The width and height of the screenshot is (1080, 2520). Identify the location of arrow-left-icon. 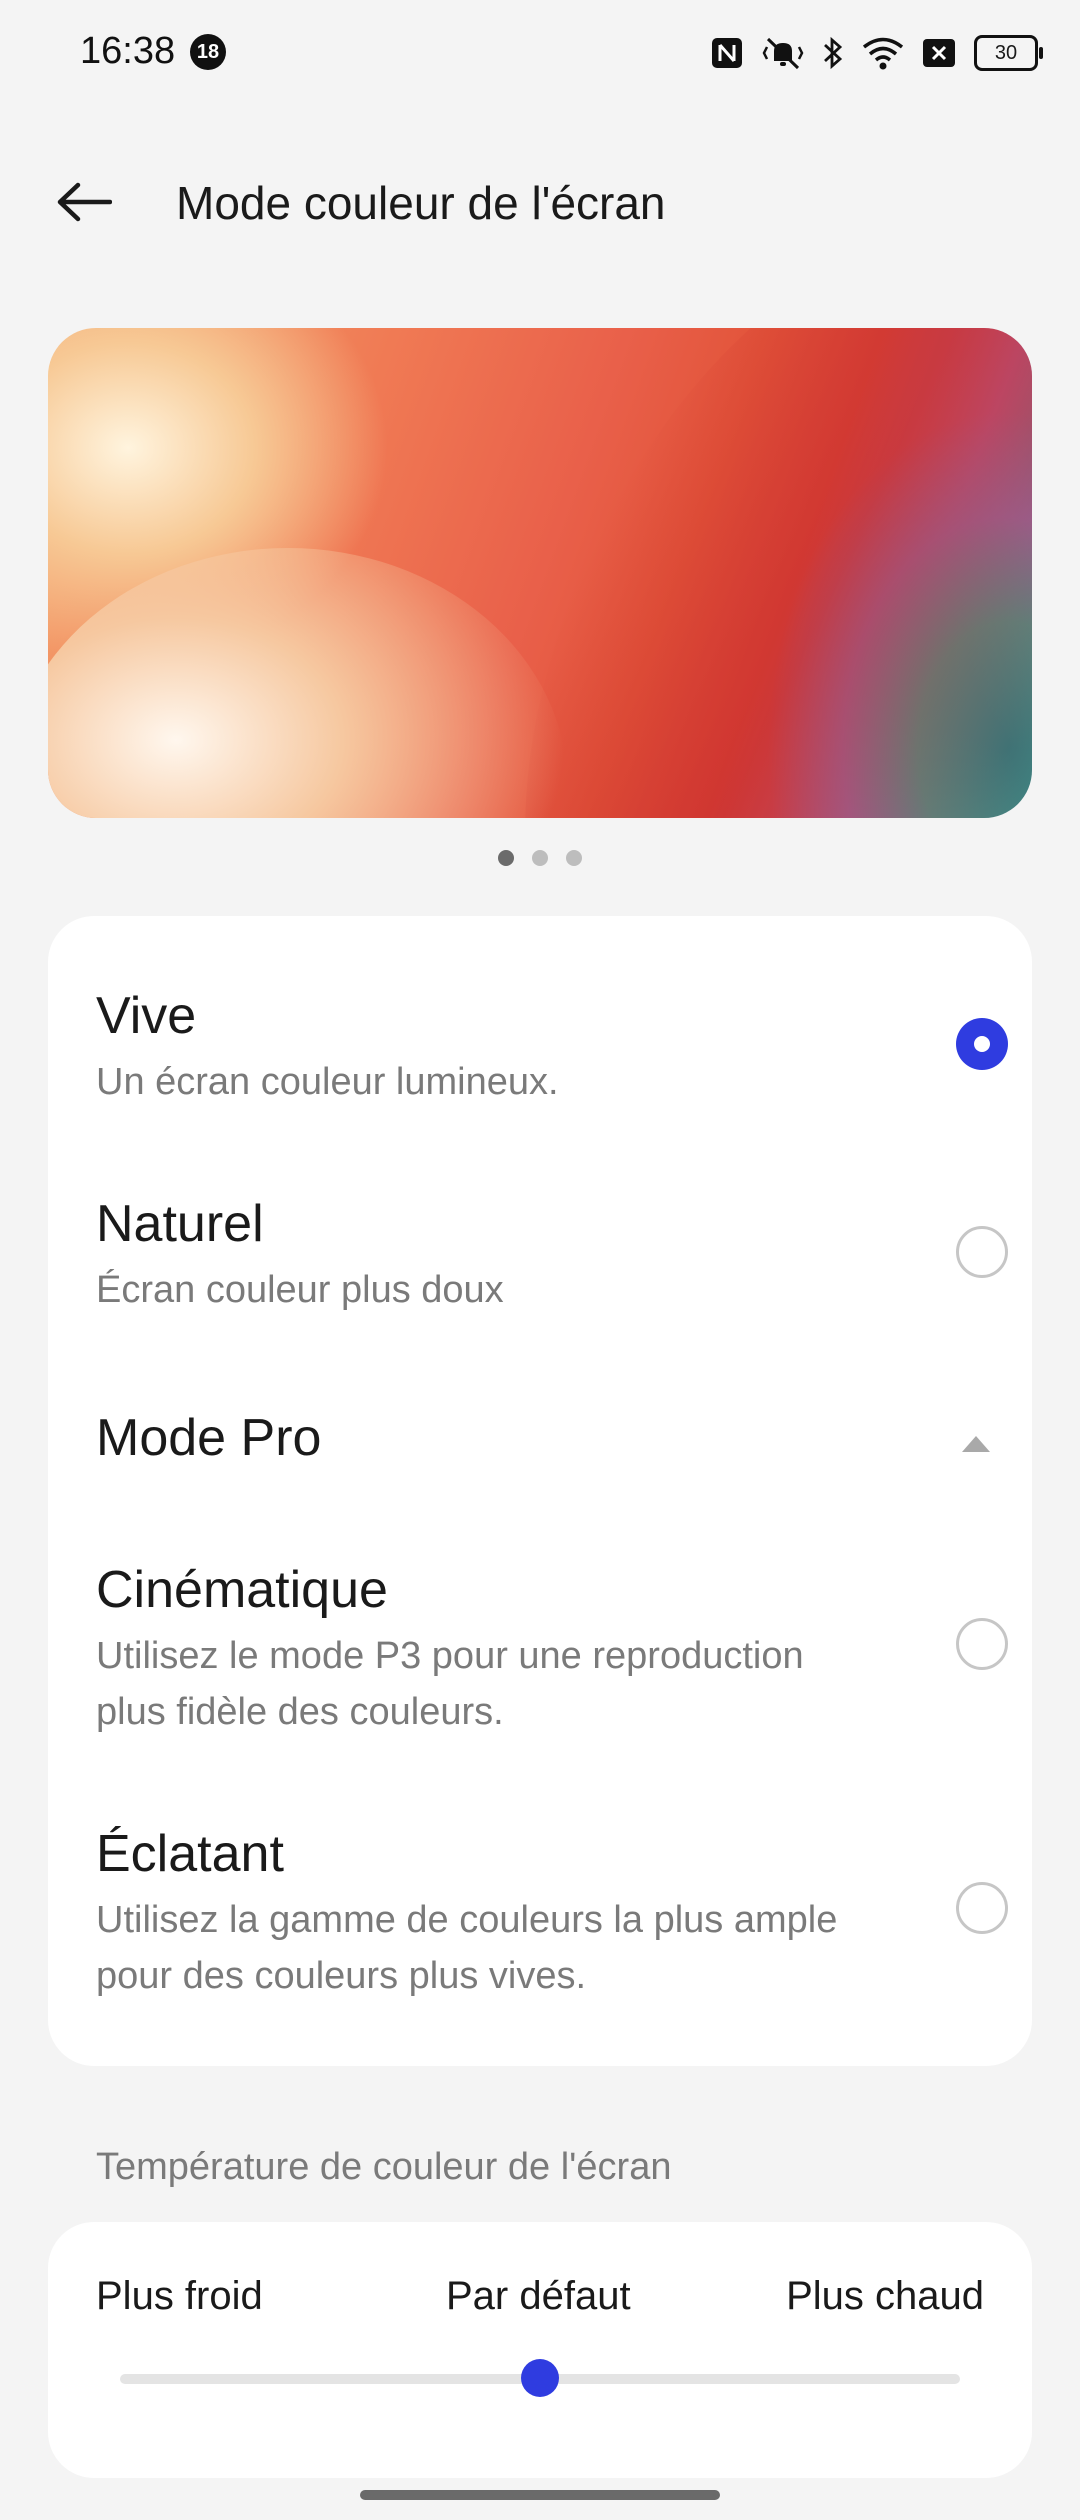
(84, 202).